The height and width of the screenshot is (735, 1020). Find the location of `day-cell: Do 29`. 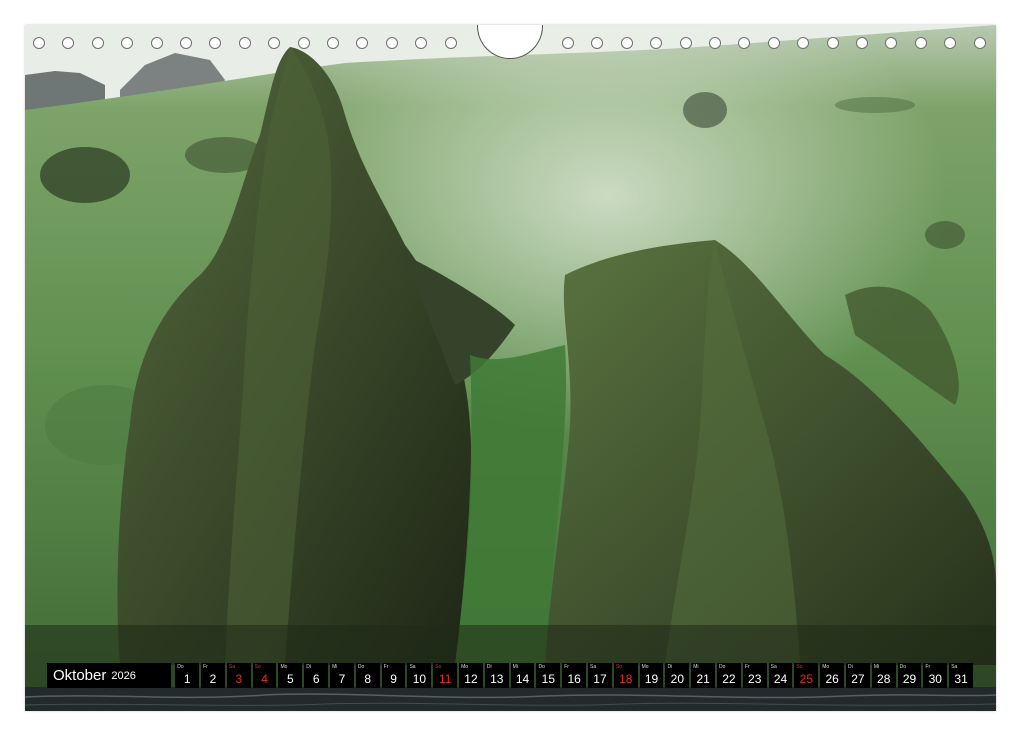

day-cell: Do 29 is located at coordinates (909, 675).